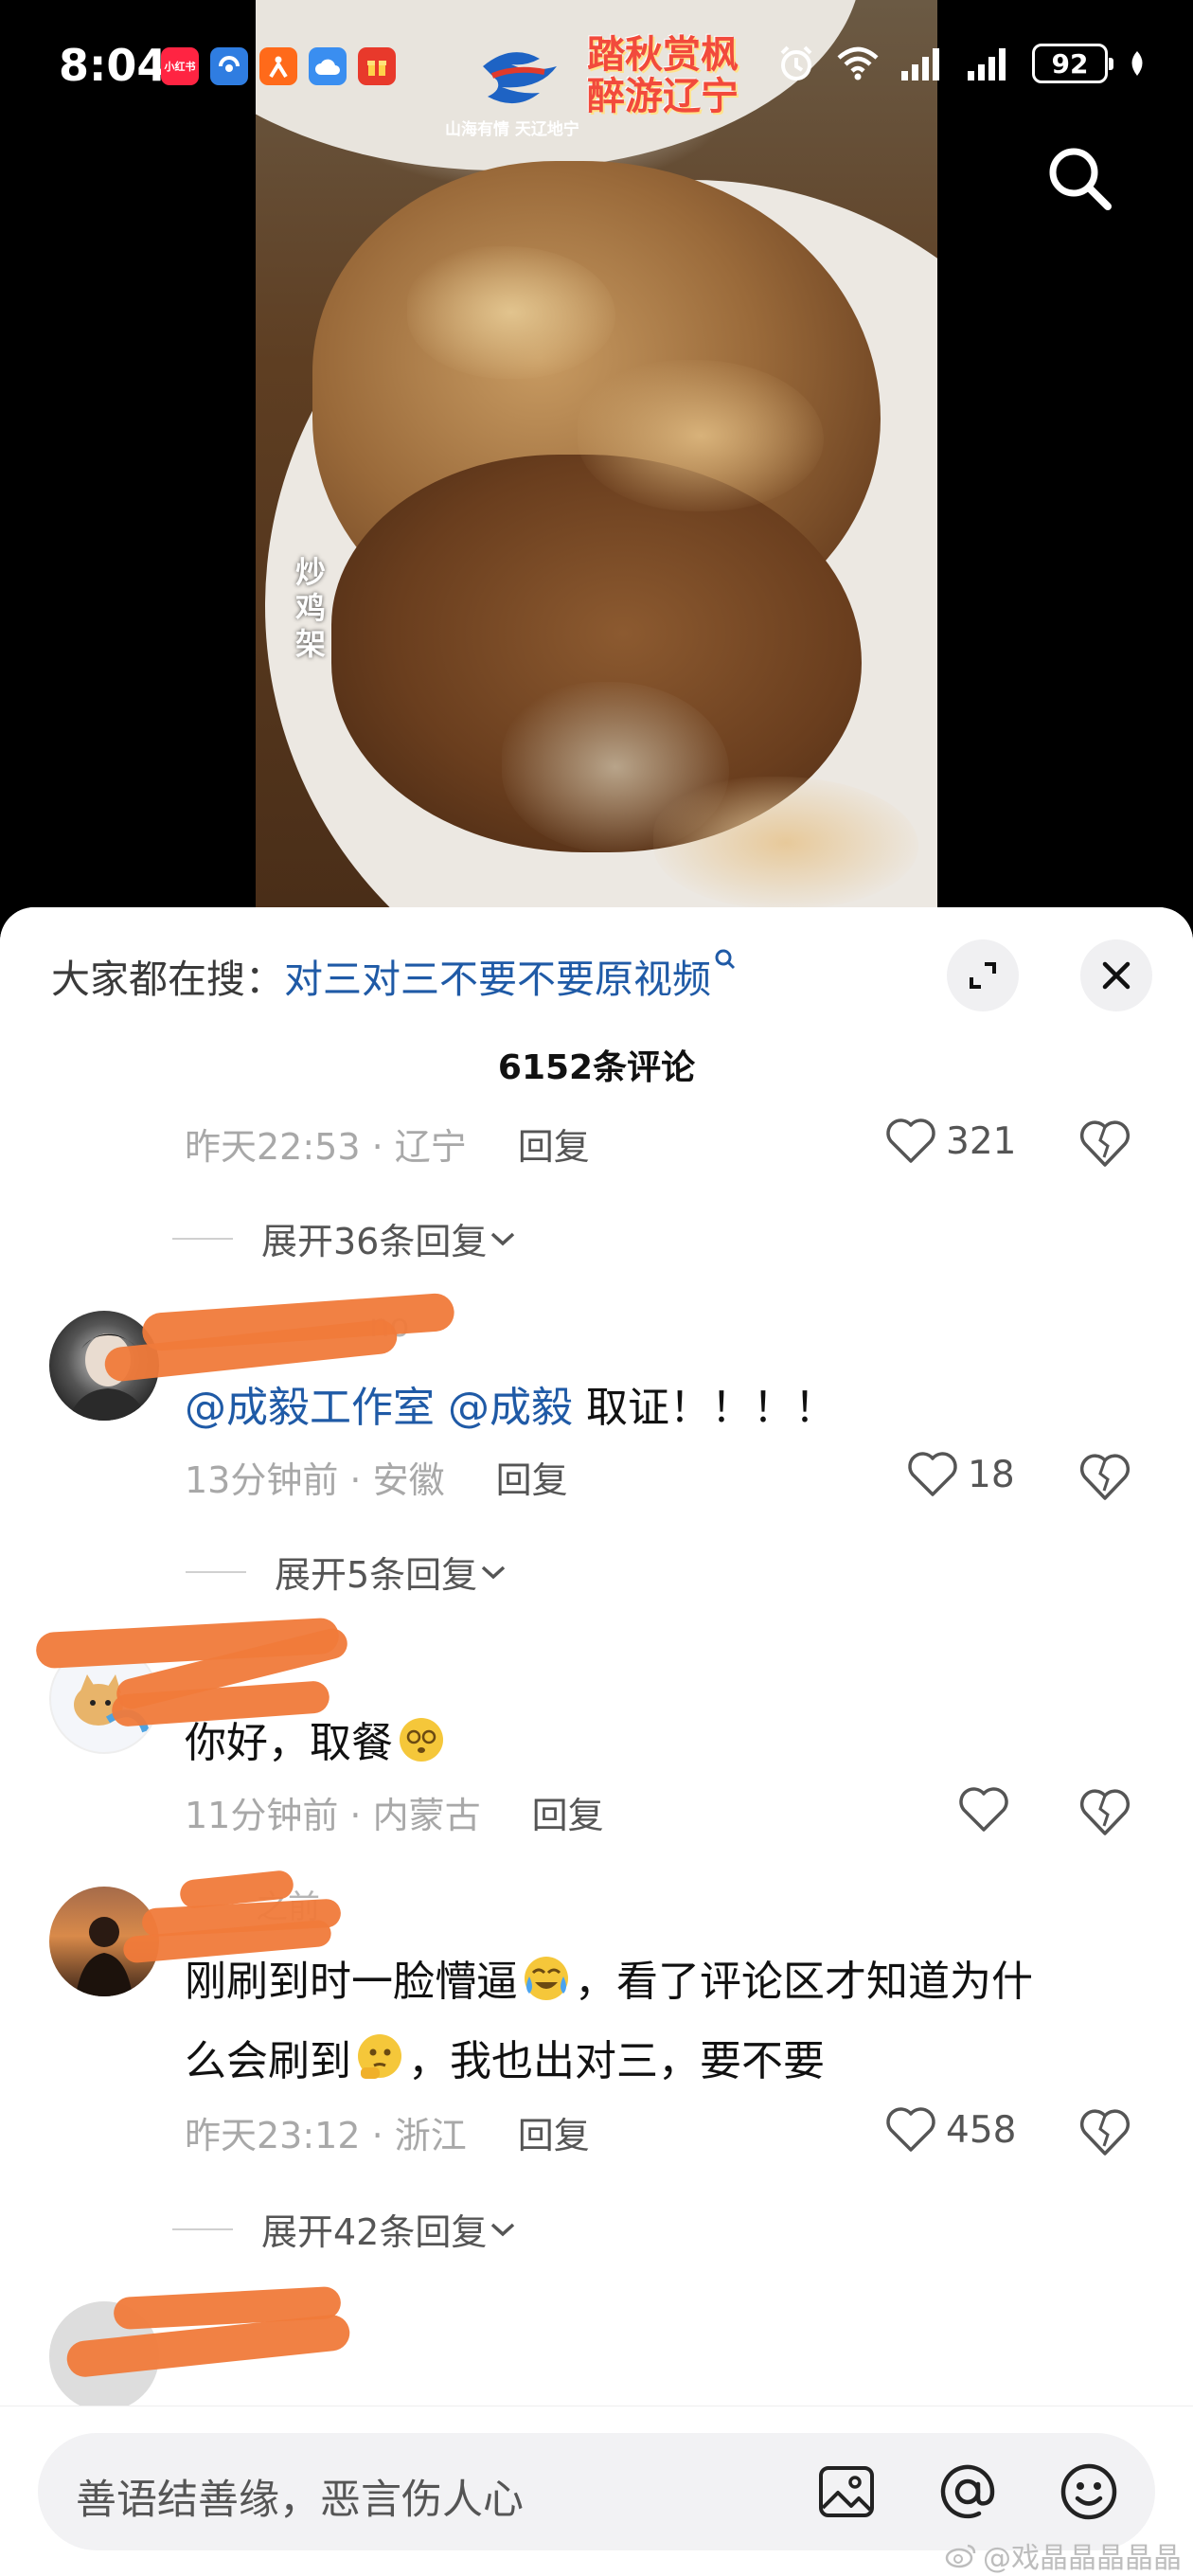 Image resolution: width=1193 pixels, height=2576 pixels. I want to click on expand-replies-button: 展开5条回复, so click(347, 1572).